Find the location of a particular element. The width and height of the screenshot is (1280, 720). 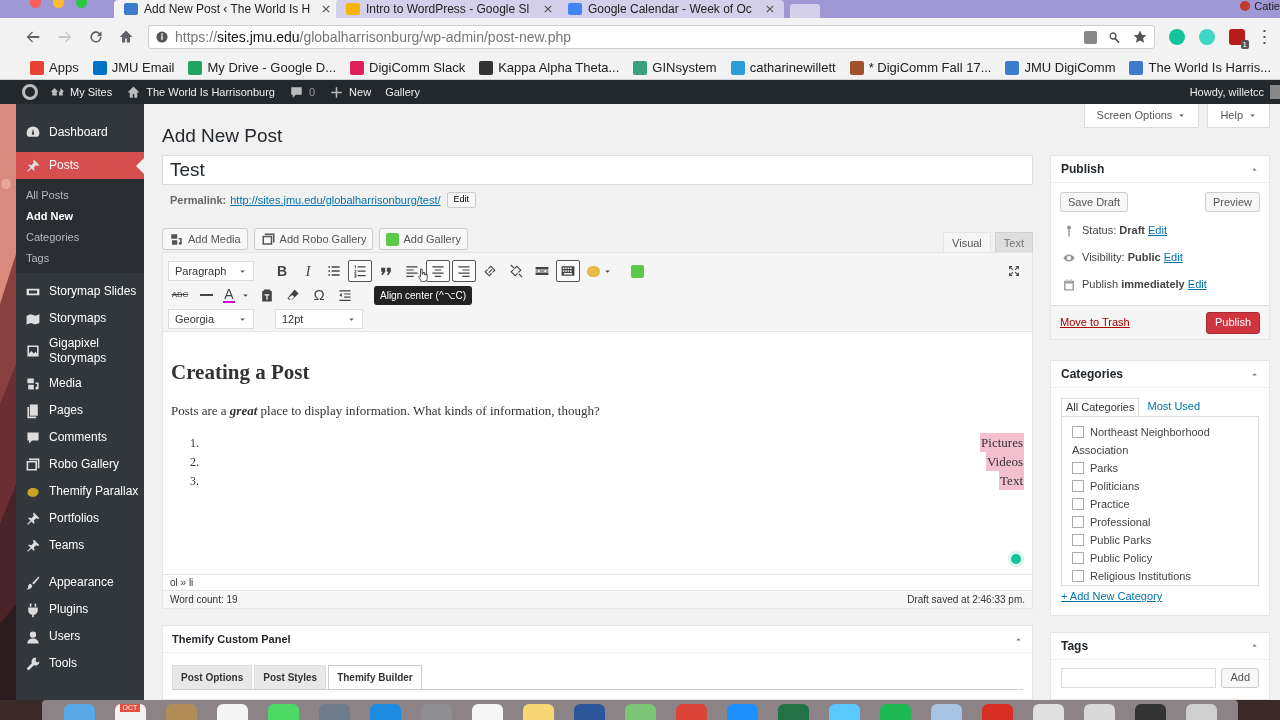

align-right-button is located at coordinates (464, 271).